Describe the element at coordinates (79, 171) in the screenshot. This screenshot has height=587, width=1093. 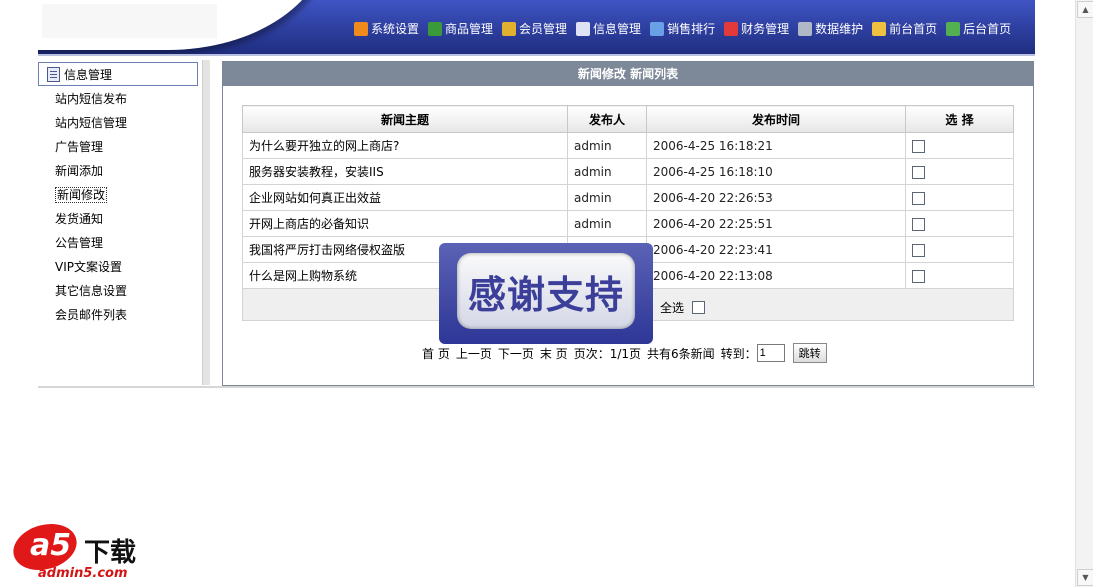
I see `sidebar-item-label: 新闻添加` at that location.